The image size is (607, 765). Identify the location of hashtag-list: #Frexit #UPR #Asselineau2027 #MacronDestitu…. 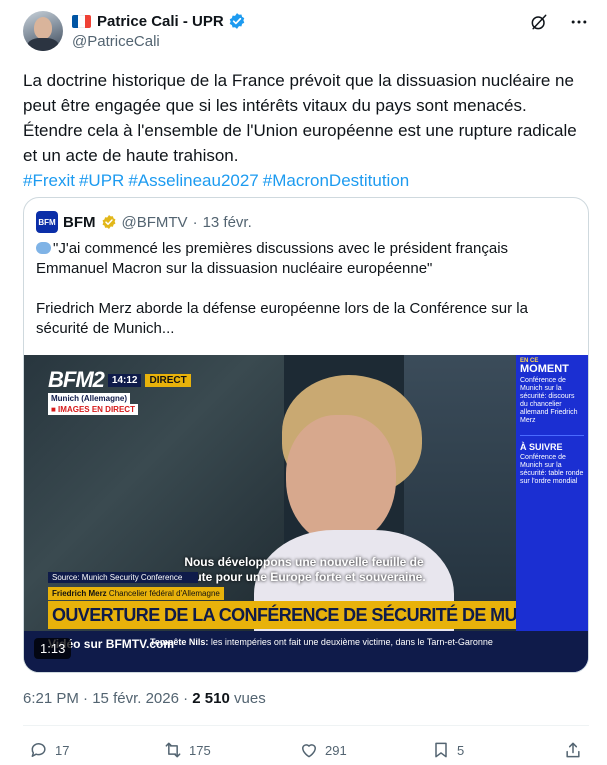
(218, 180).